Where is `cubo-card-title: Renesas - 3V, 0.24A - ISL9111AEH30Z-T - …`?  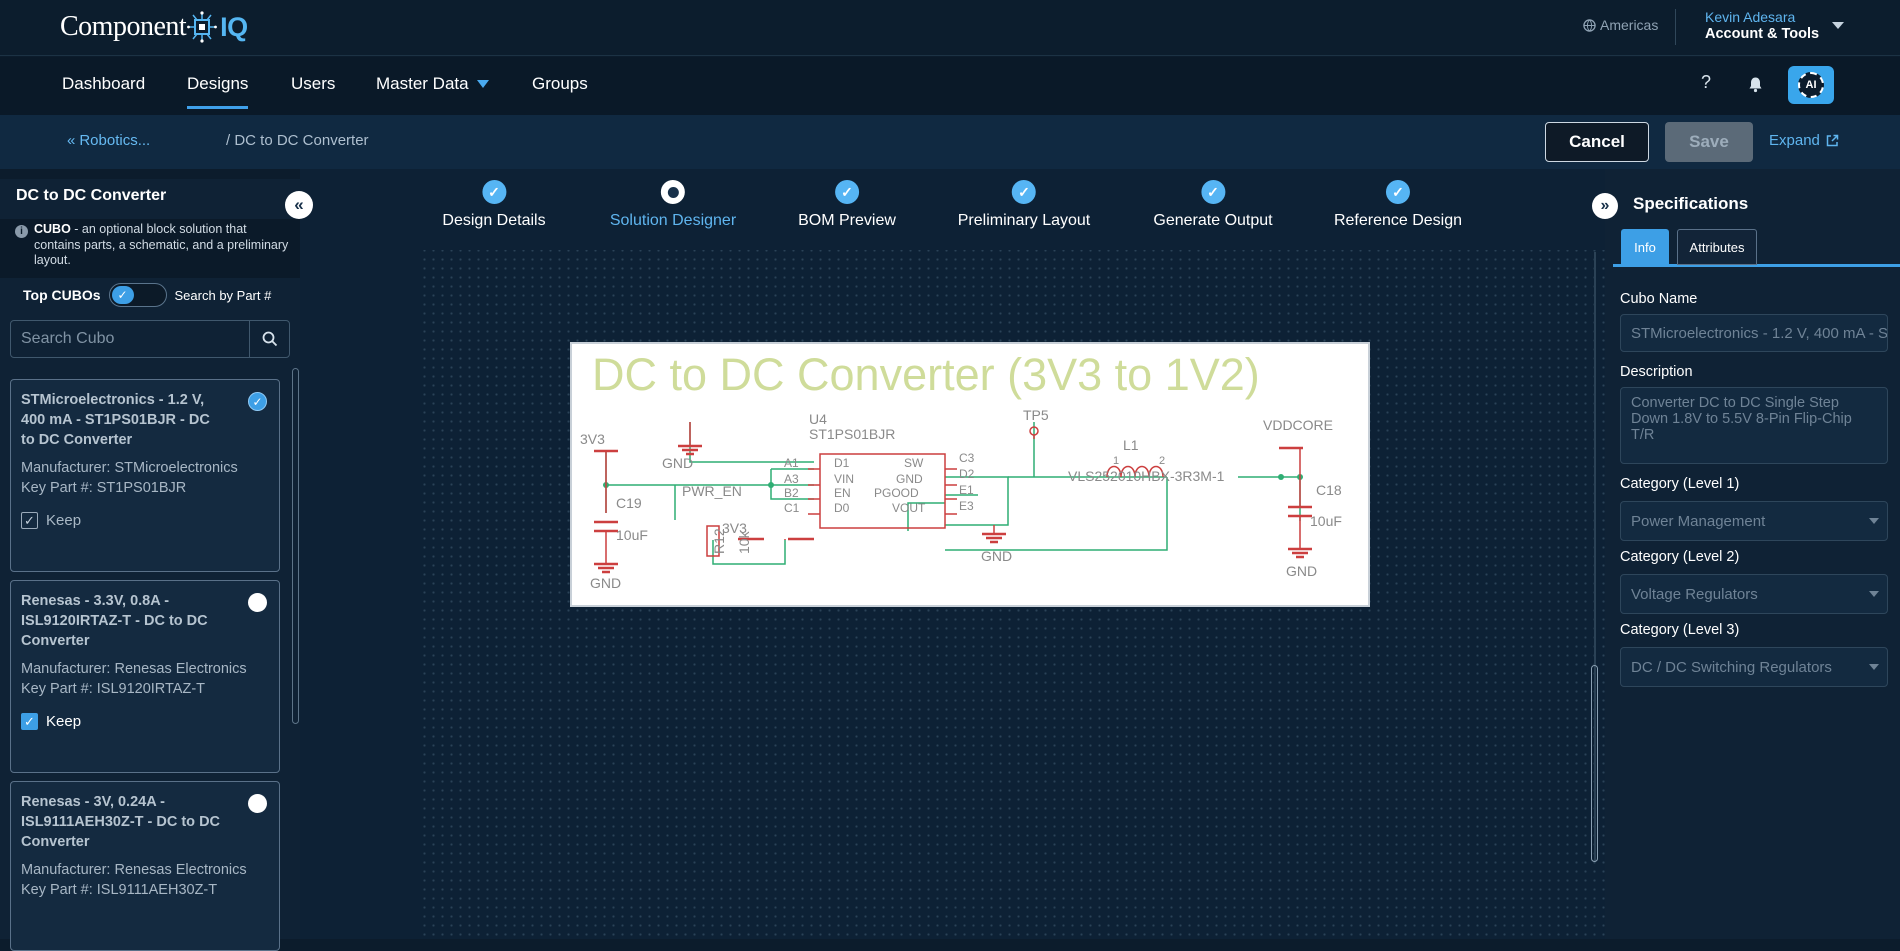
cubo-card-title: Renesas - 3V, 0.24A - ISL9111AEH30Z-T - … is located at coordinates (121, 822).